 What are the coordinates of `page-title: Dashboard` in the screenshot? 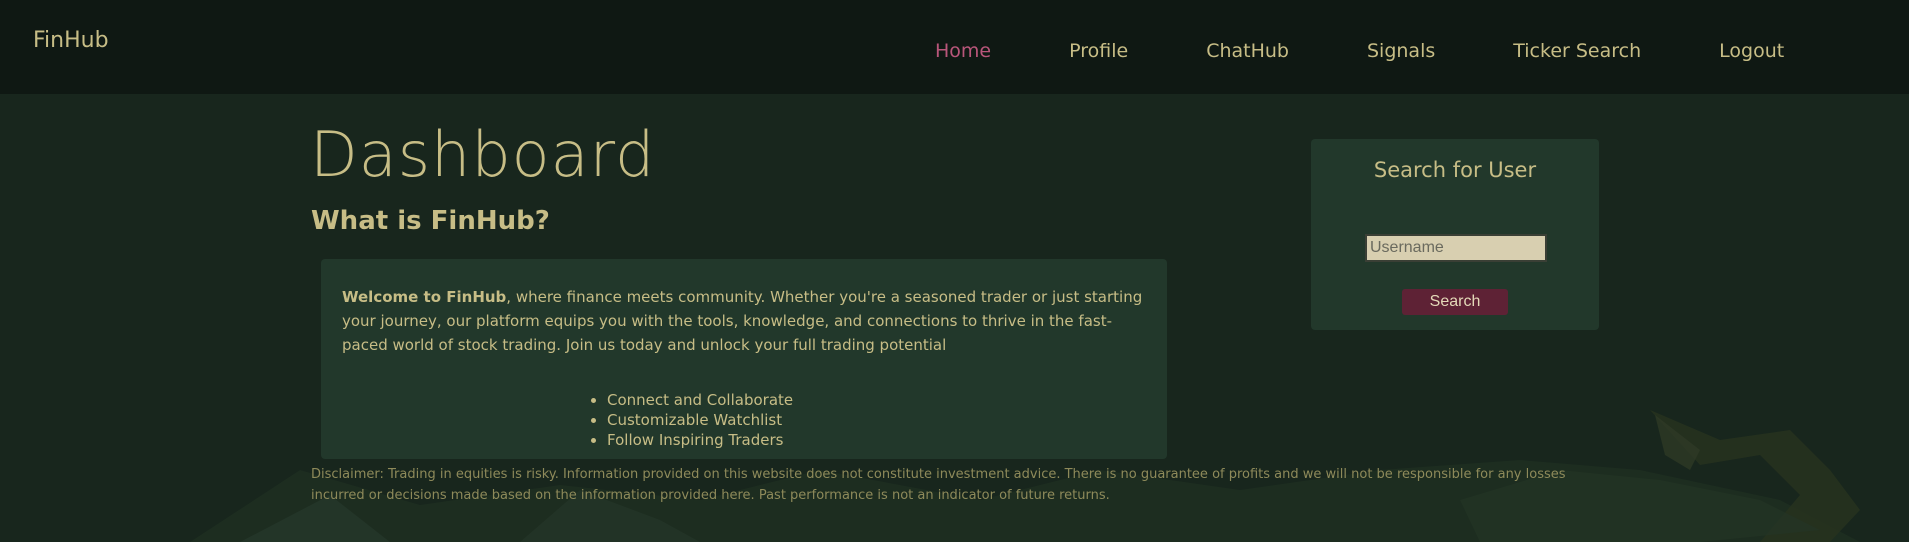 It's located at (483, 154).